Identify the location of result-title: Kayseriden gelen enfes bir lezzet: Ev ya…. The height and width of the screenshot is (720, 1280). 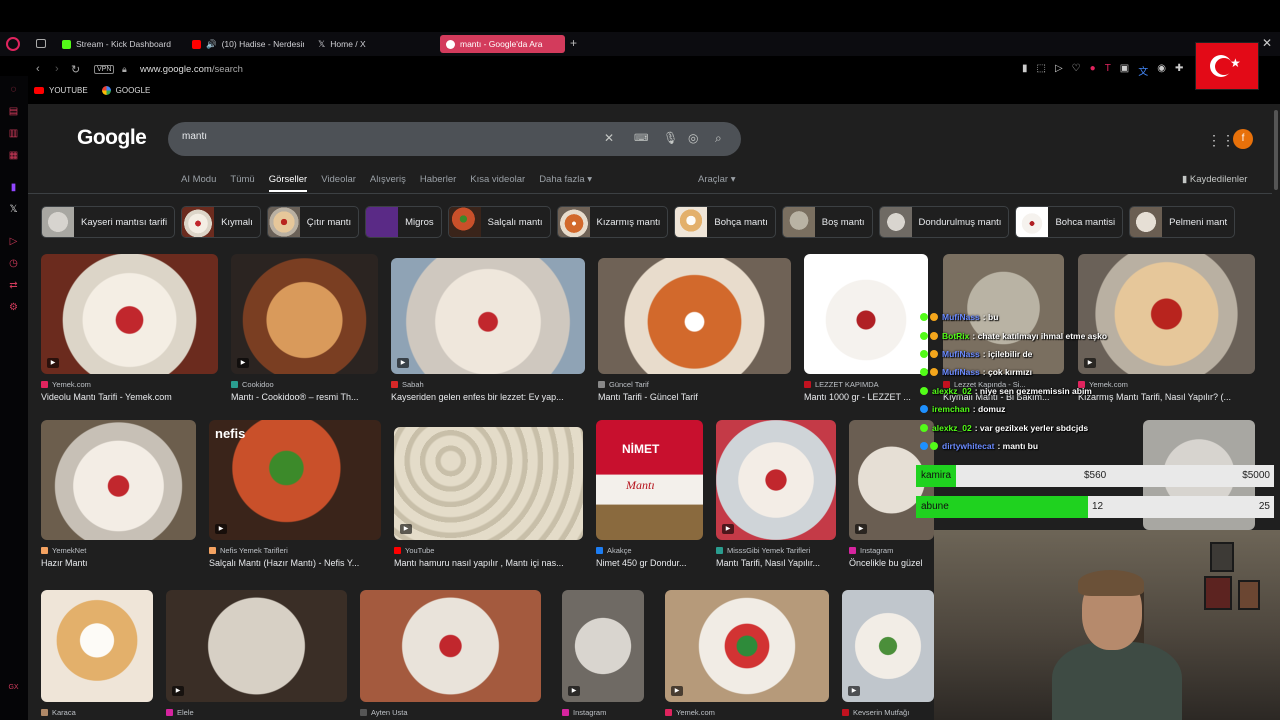
(488, 397).